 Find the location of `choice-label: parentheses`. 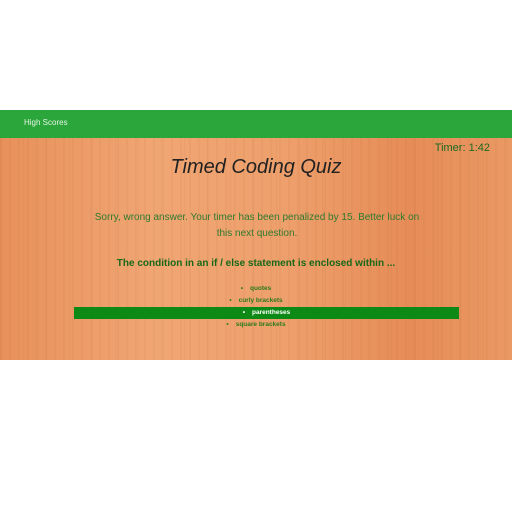

choice-label: parentheses is located at coordinates (271, 312).